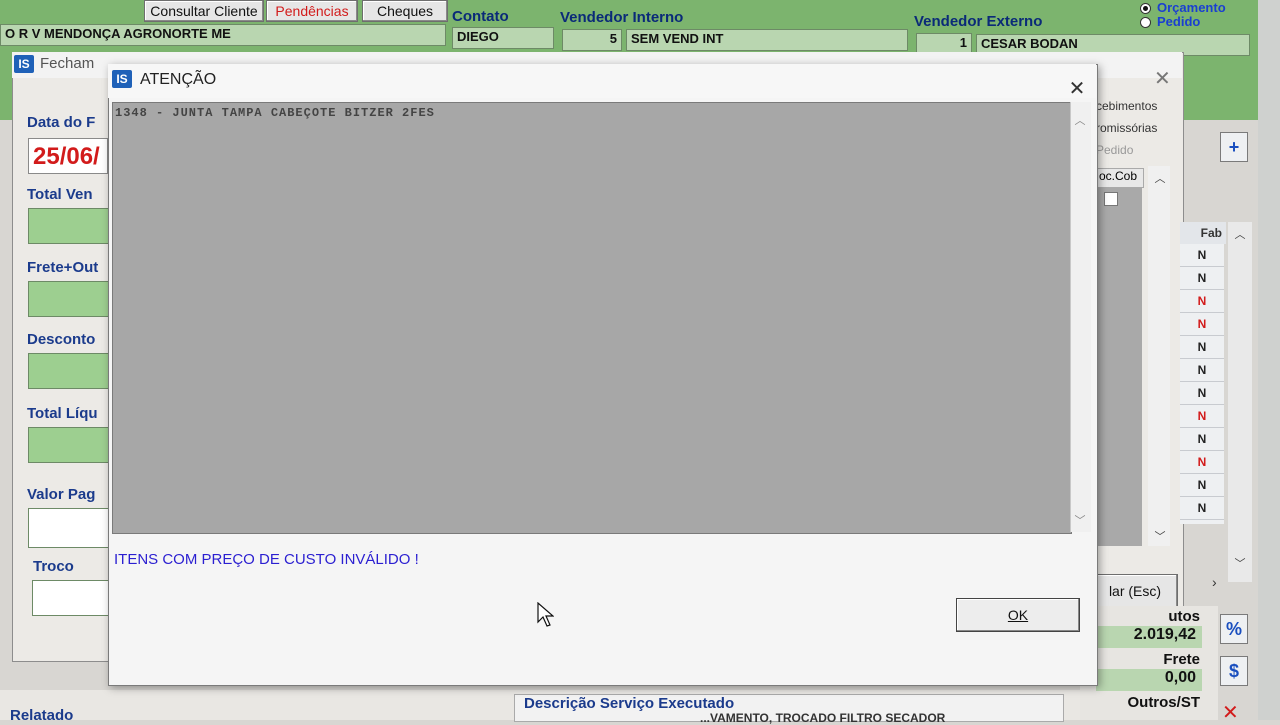 The height and width of the screenshot is (725, 1280). Describe the element at coordinates (1118, 178) in the screenshot. I see `doc-cob-header: oc.Cob` at that location.